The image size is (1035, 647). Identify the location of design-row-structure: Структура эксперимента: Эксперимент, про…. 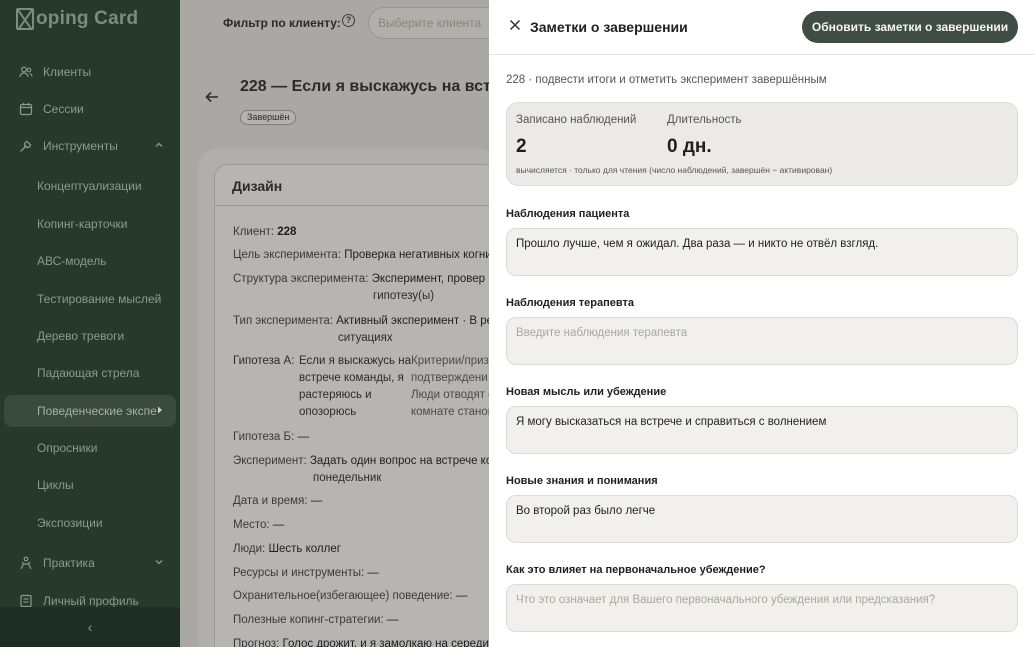
(359, 279).